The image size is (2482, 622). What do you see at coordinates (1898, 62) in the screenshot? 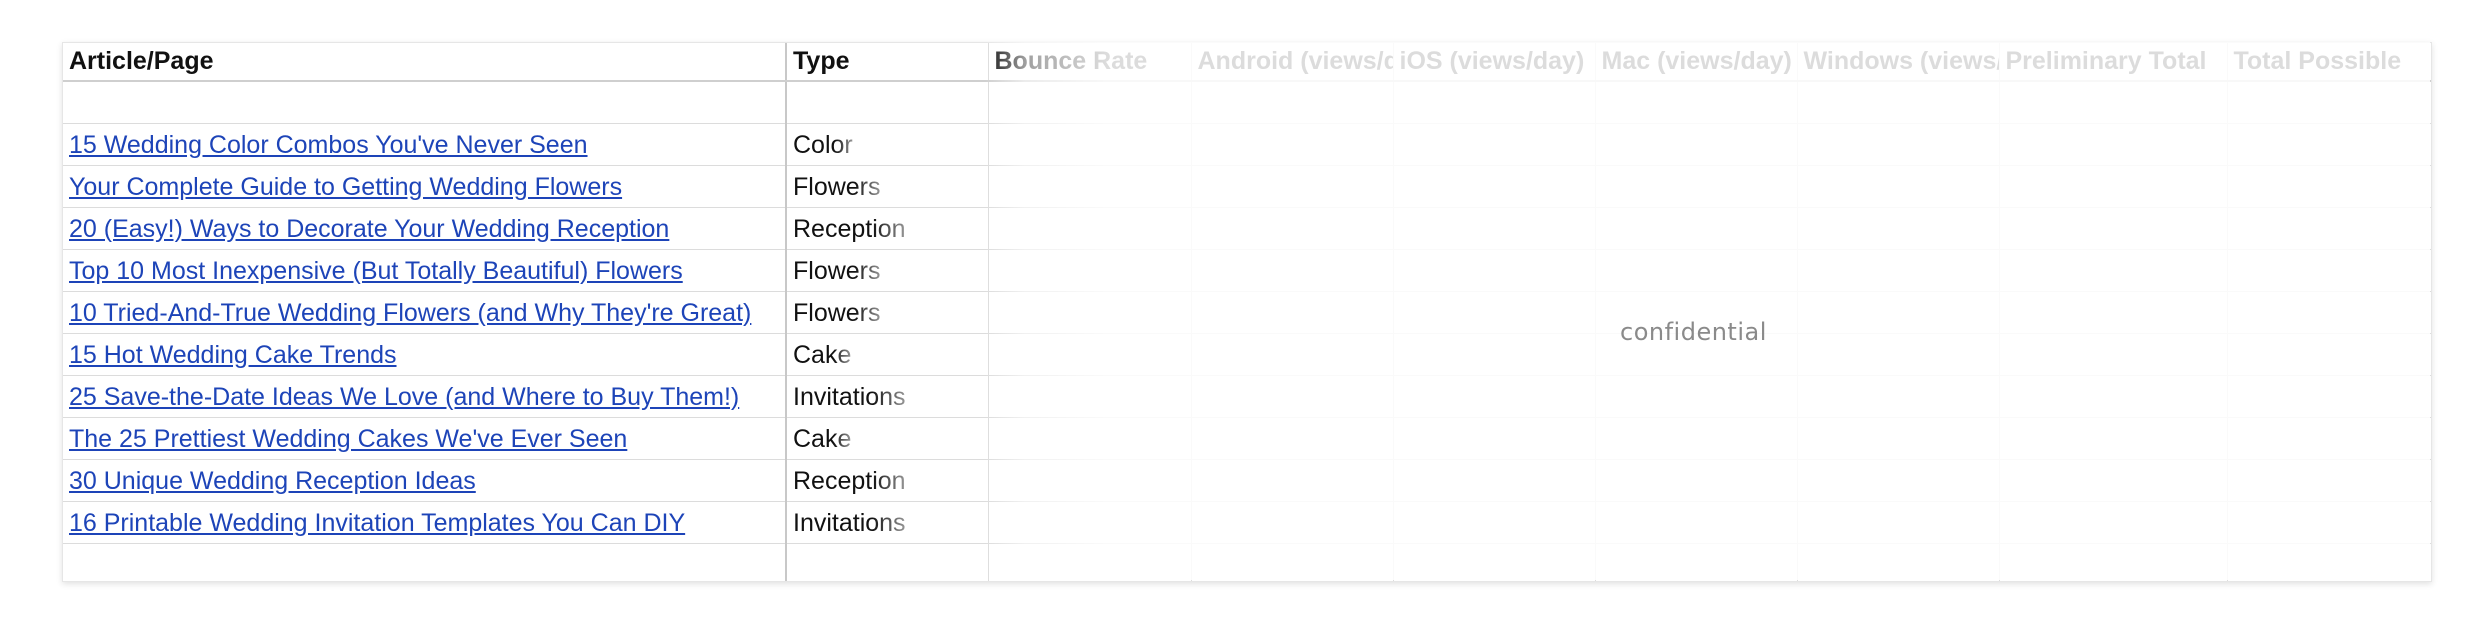
I see `column-header-windows: Windows (views/` at bounding box center [1898, 62].